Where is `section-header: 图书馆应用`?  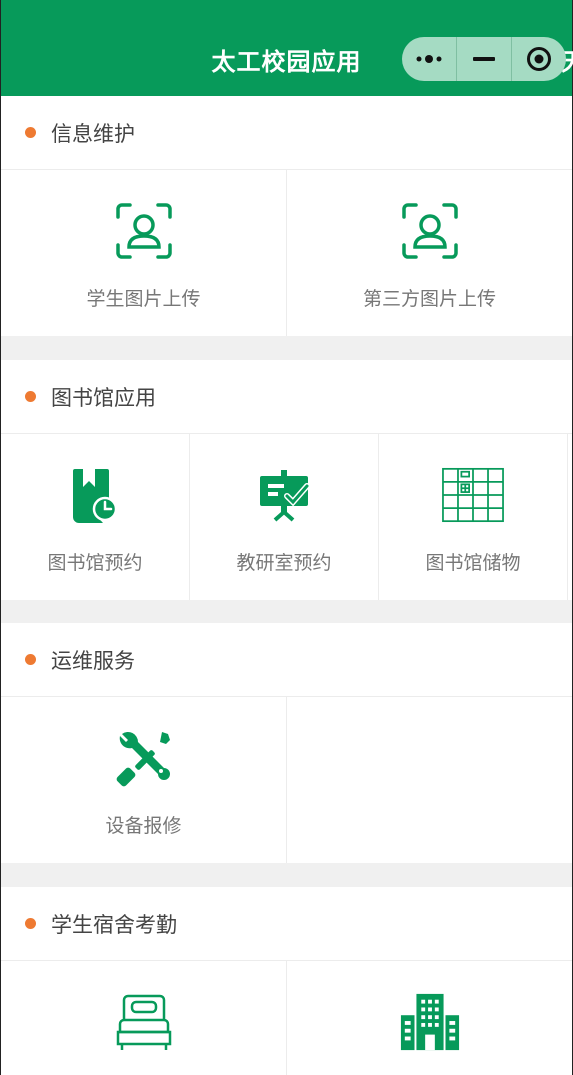 section-header: 图书馆应用 is located at coordinates (286, 397).